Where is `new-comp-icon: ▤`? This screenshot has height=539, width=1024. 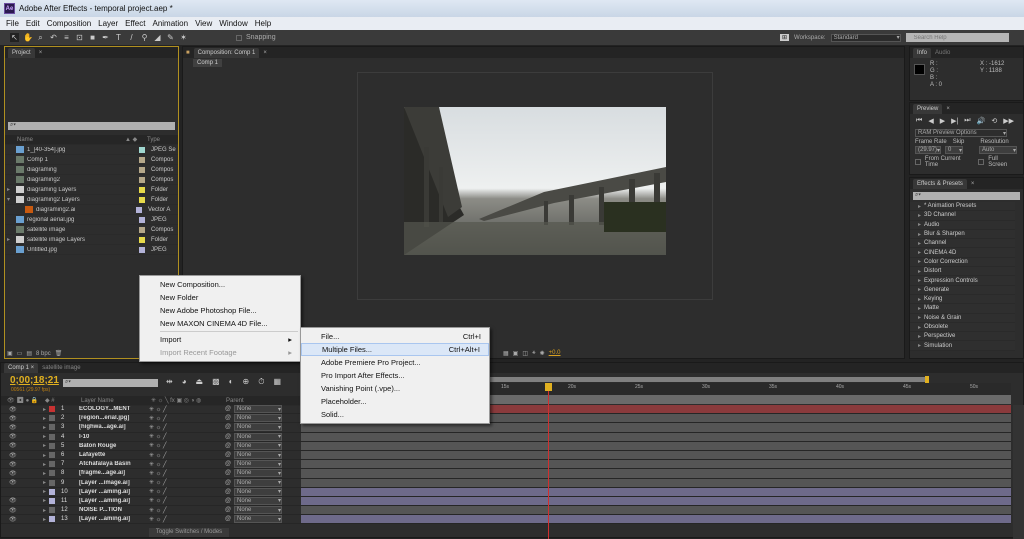 new-comp-icon: ▤ is located at coordinates (29, 353).